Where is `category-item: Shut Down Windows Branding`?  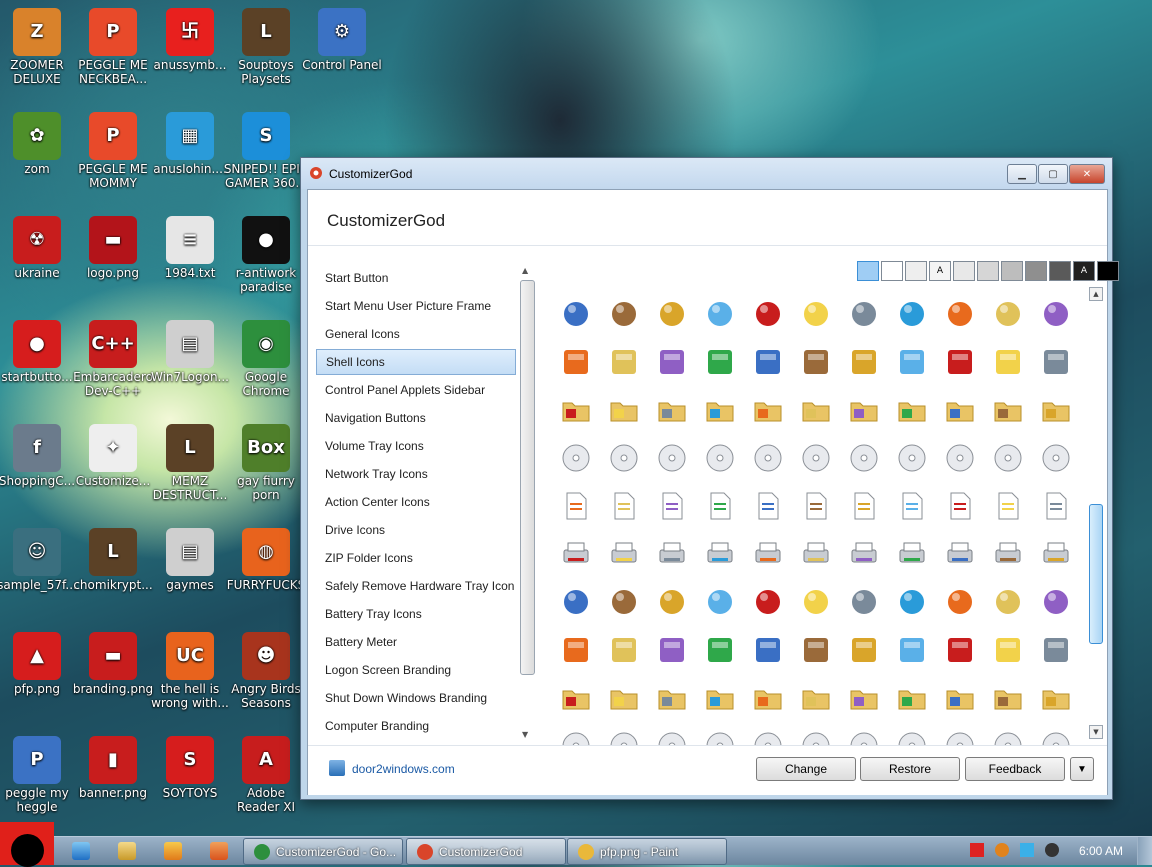
category-item: Shut Down Windows Branding is located at coordinates (416, 698).